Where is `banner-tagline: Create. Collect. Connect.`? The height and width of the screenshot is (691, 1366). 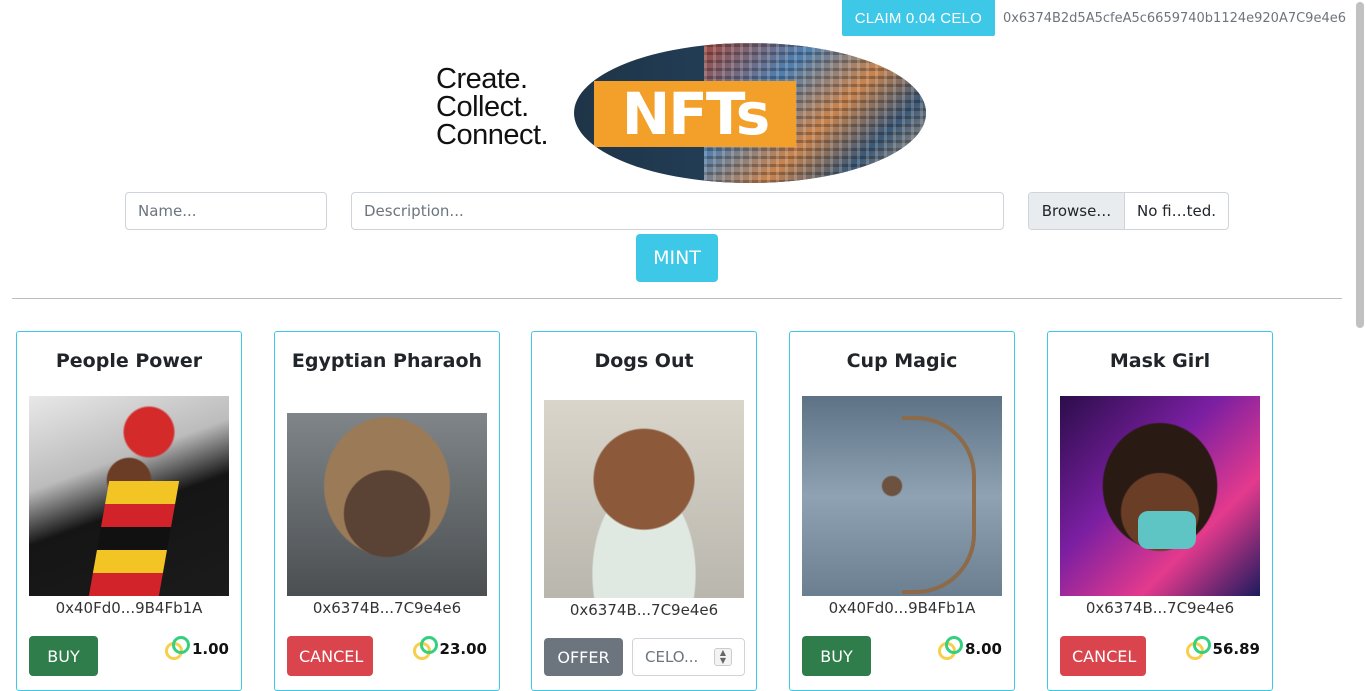 banner-tagline: Create. Collect. Connect. is located at coordinates (492, 107).